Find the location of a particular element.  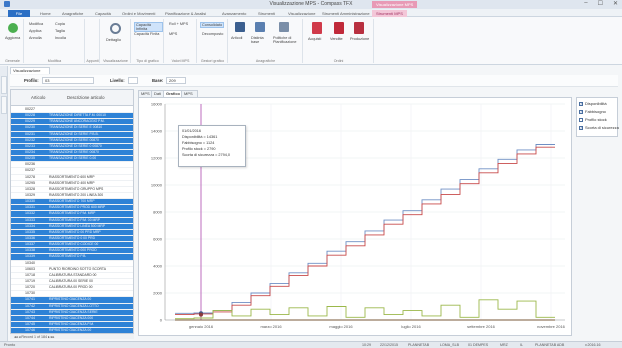

legend-item-profilo-stock: Profilo stock is located at coordinates (593, 120).